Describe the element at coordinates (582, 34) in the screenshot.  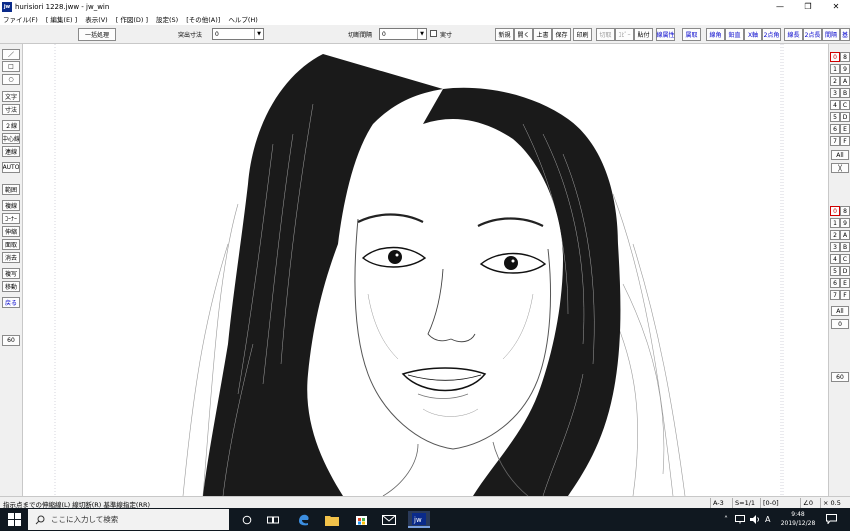
I see `print-button: 印刷` at that location.